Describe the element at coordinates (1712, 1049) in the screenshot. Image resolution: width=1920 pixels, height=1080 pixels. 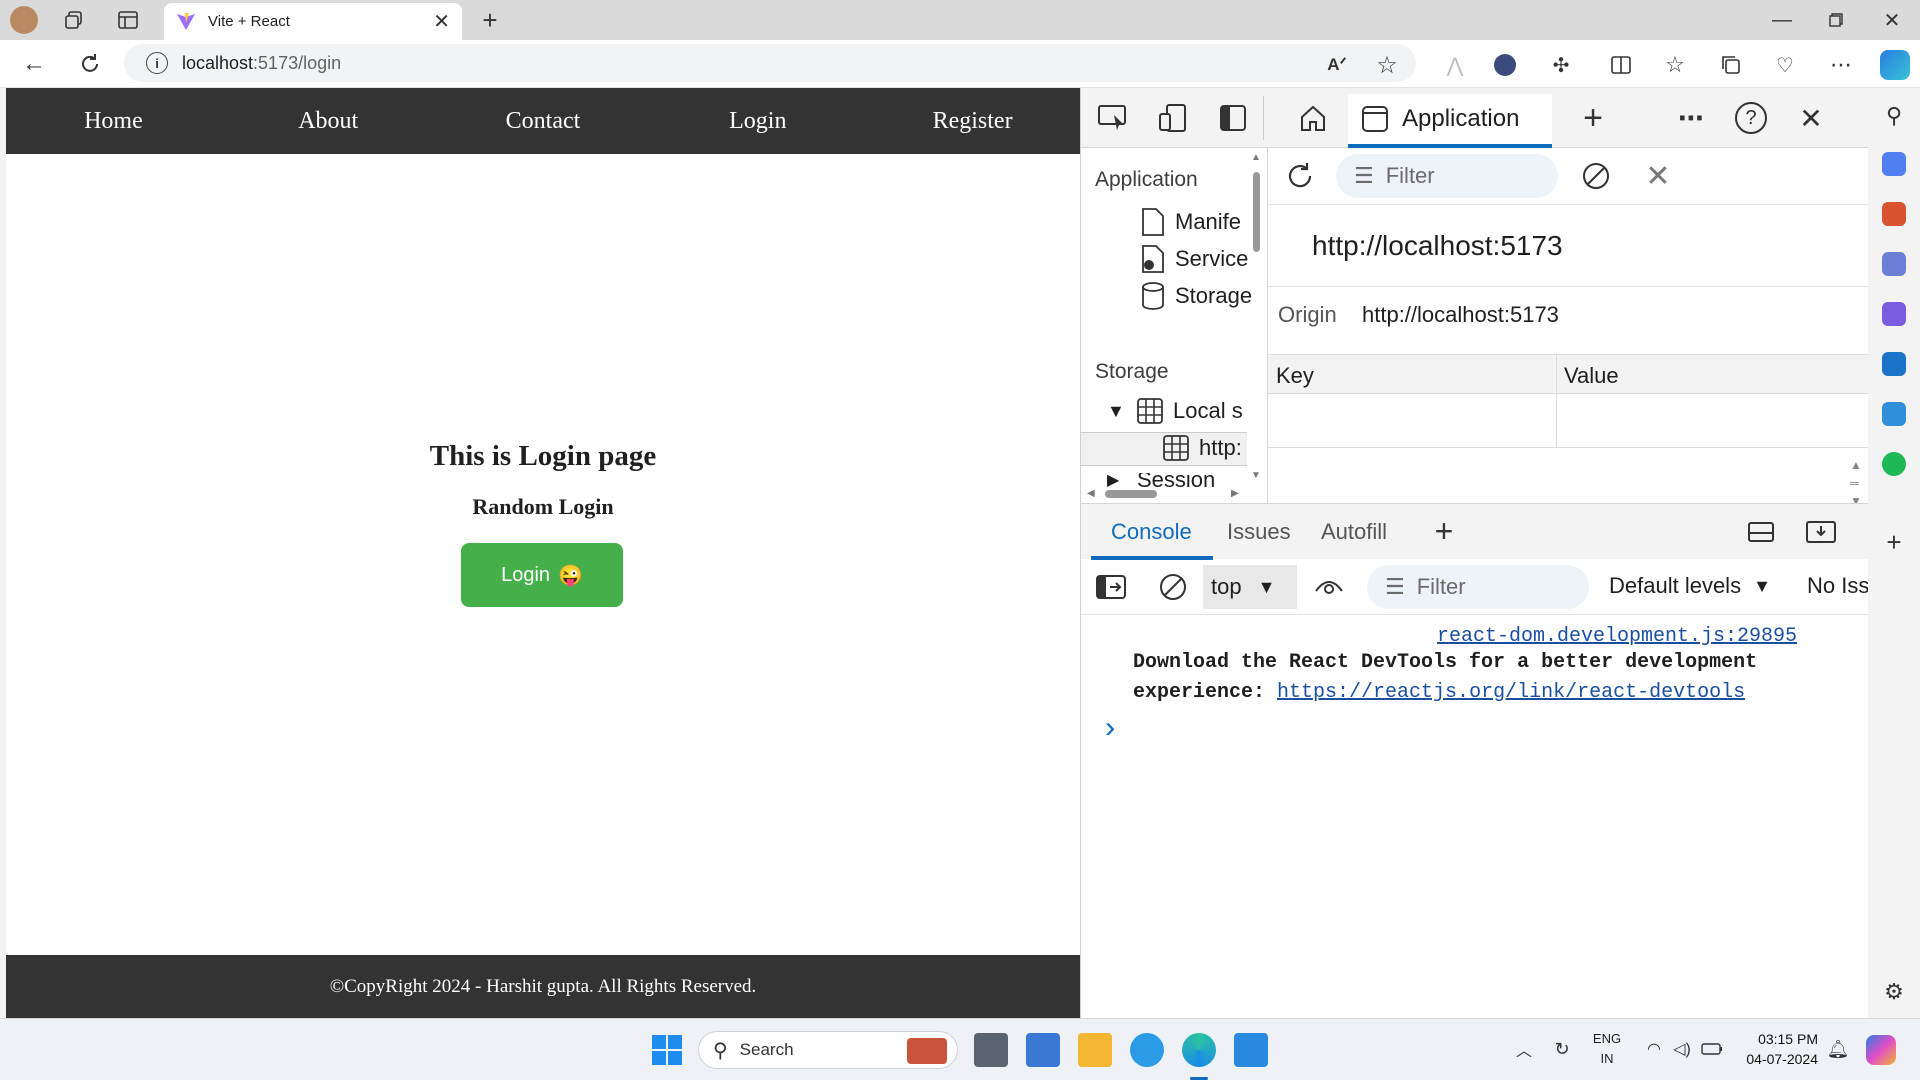
I see `battery-icon` at that location.